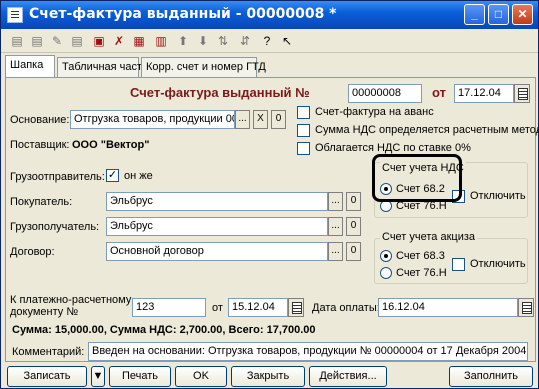 Image resolution: width=539 pixels, height=389 pixels. I want to click on delete-doc-icon: ▤, so click(77, 41).